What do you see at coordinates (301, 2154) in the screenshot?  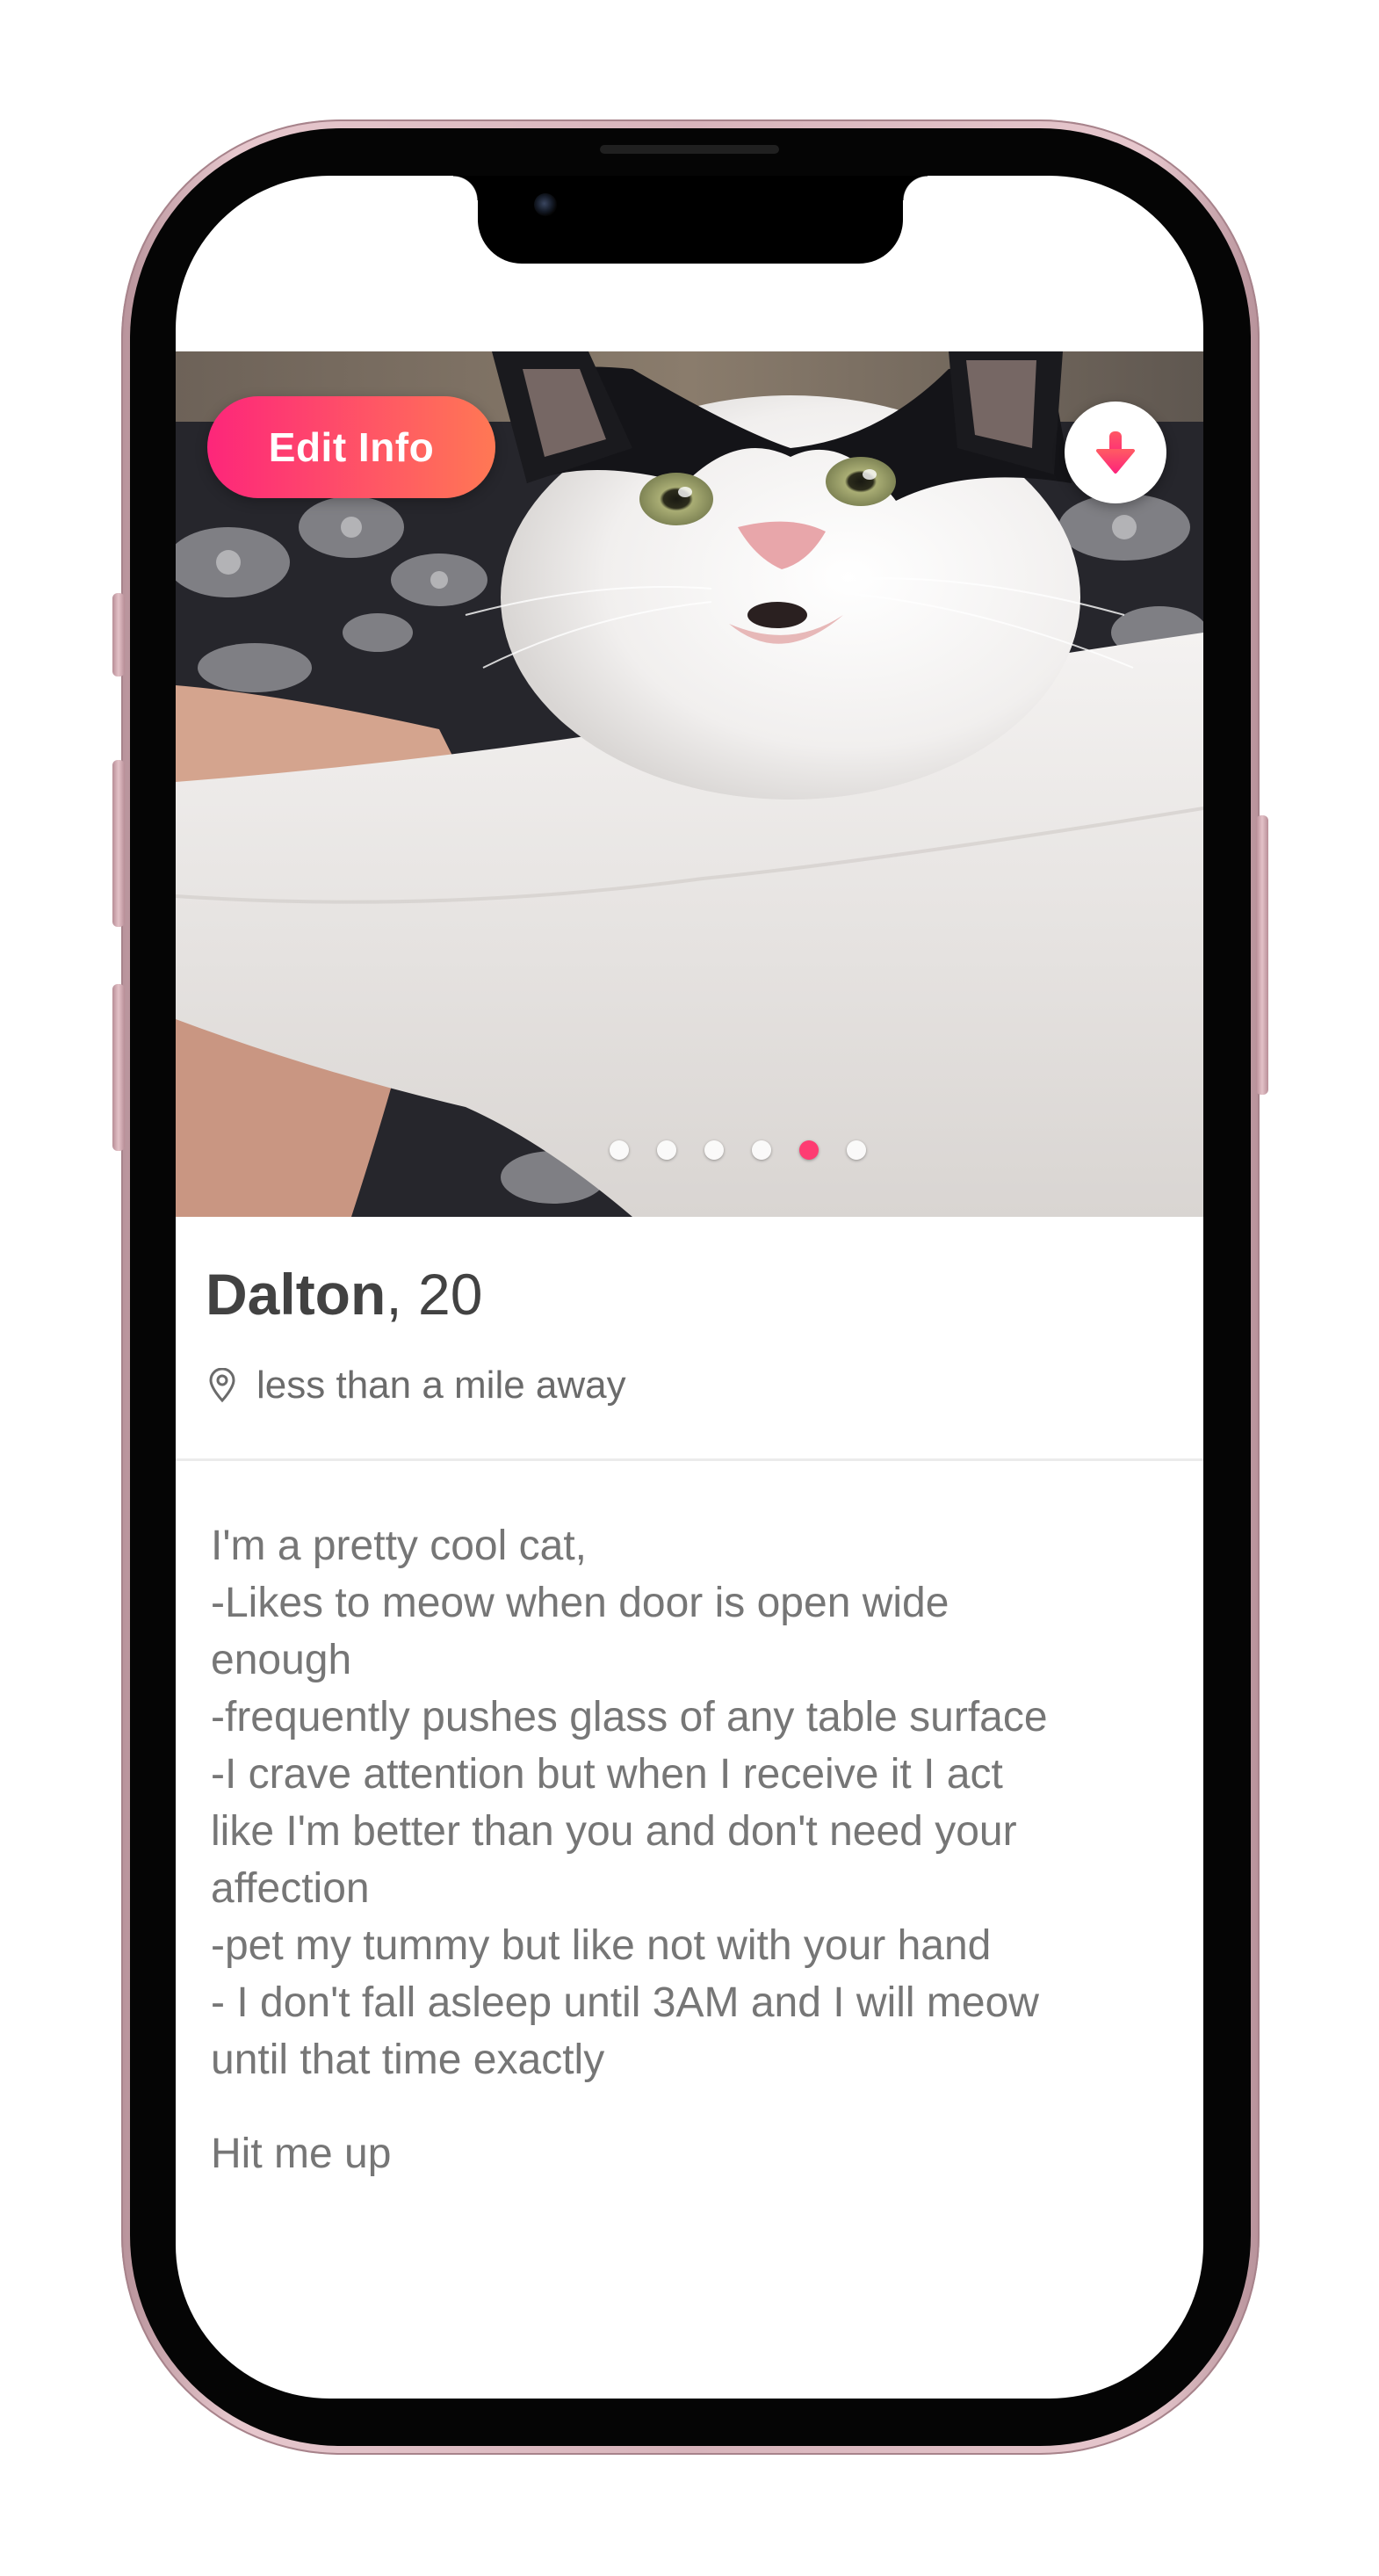 I see `bio-closing: Hit me up` at bounding box center [301, 2154].